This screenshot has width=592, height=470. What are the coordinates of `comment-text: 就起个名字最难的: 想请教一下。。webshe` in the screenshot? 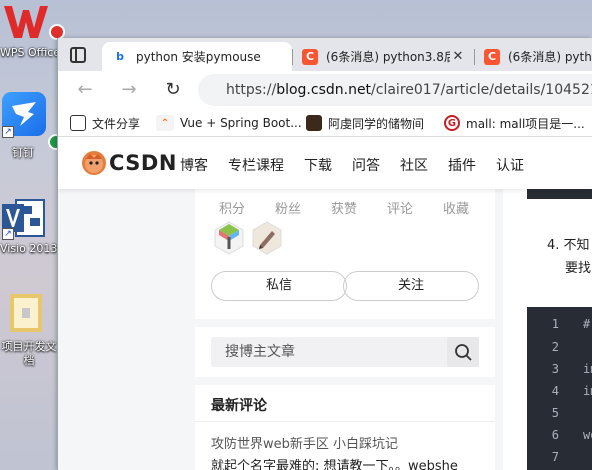 It's located at (334, 464).